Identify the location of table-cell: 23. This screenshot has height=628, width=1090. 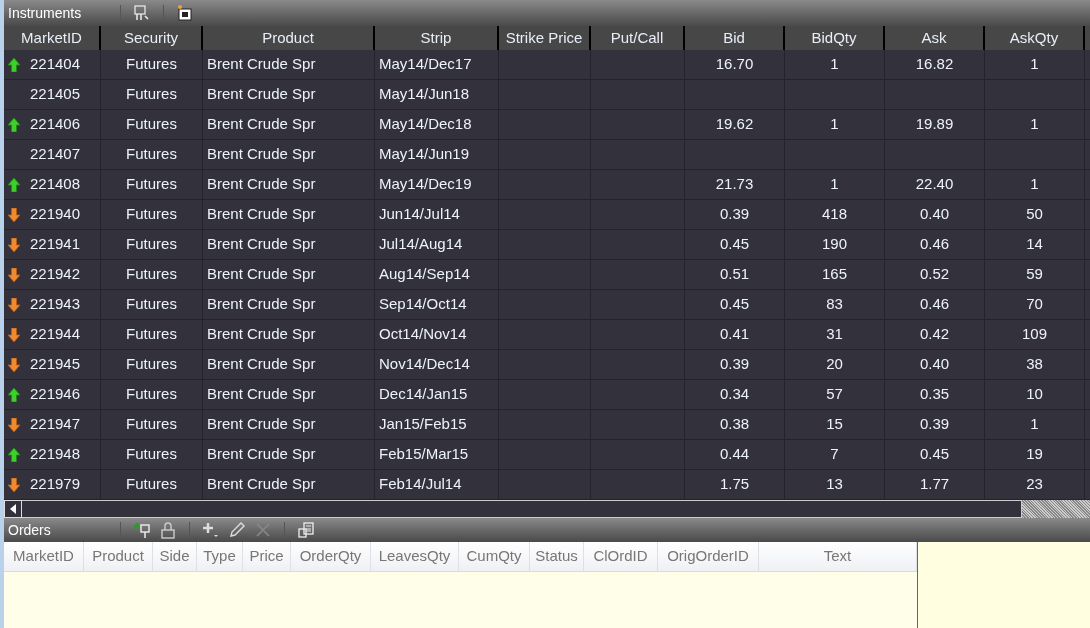
(1035, 484).